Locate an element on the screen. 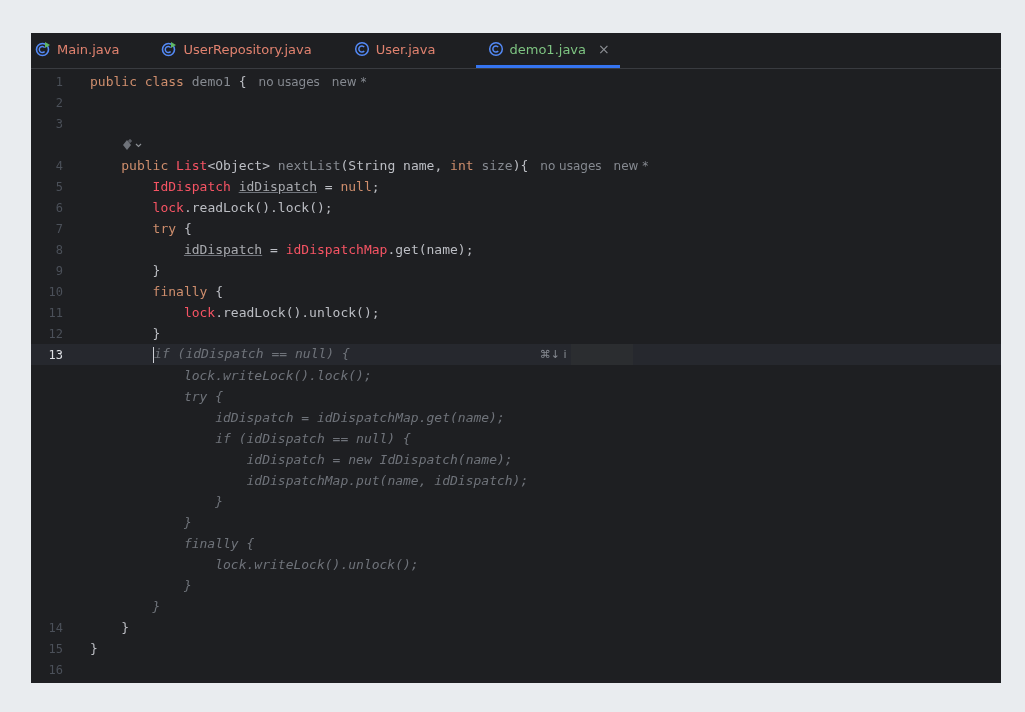 This screenshot has height=712, width=1025. code-line: finally { is located at coordinates (188, 291).